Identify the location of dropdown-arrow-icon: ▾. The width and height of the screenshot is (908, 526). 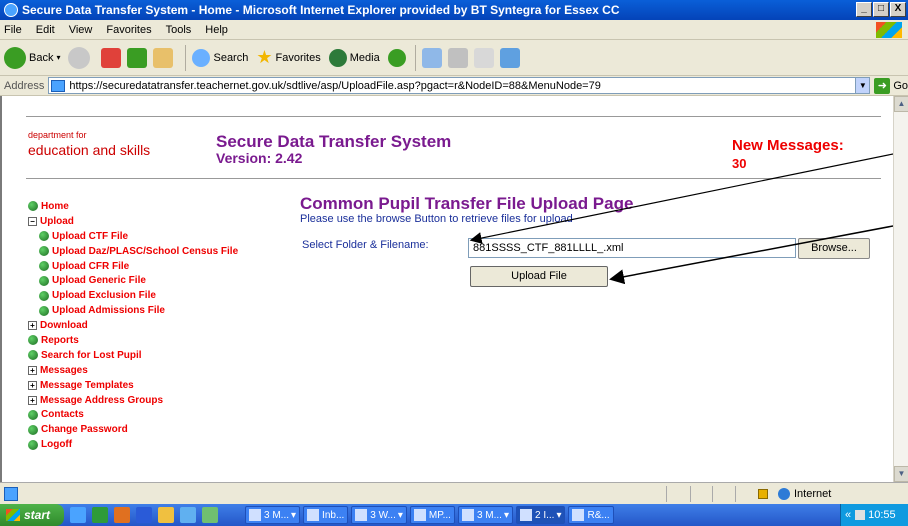
(58, 57).